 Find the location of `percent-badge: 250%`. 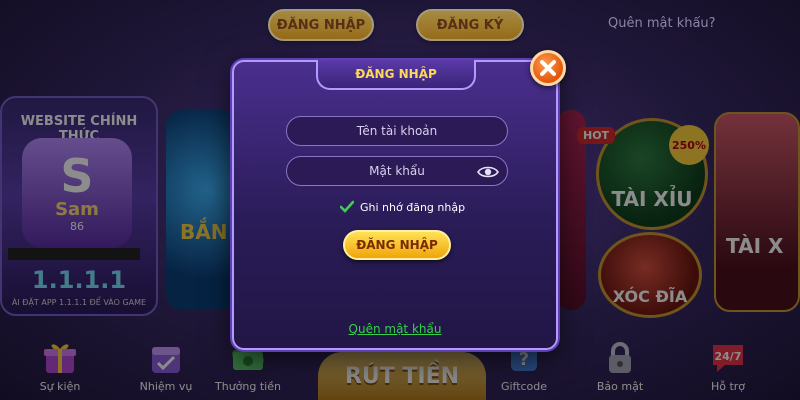

percent-badge: 250% is located at coordinates (689, 145).